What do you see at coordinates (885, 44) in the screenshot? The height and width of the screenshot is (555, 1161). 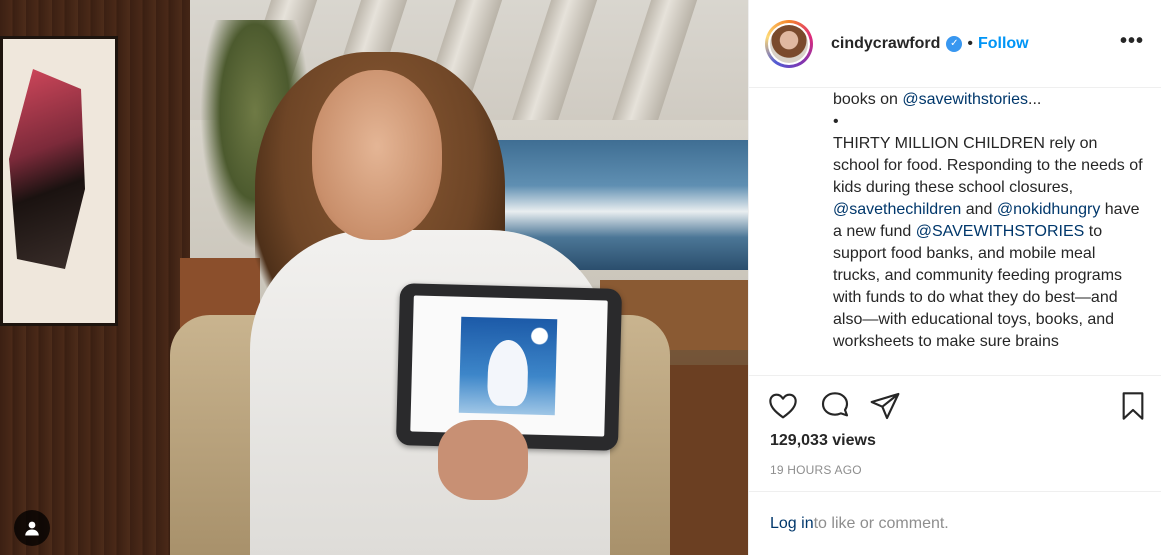 I see `username-link: cindycrawford` at bounding box center [885, 44].